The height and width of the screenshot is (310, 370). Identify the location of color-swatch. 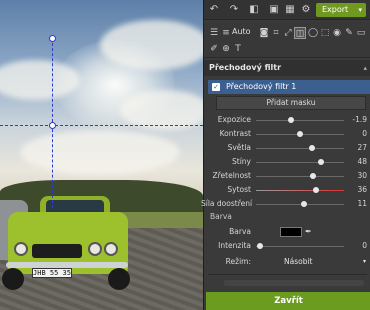
(291, 232).